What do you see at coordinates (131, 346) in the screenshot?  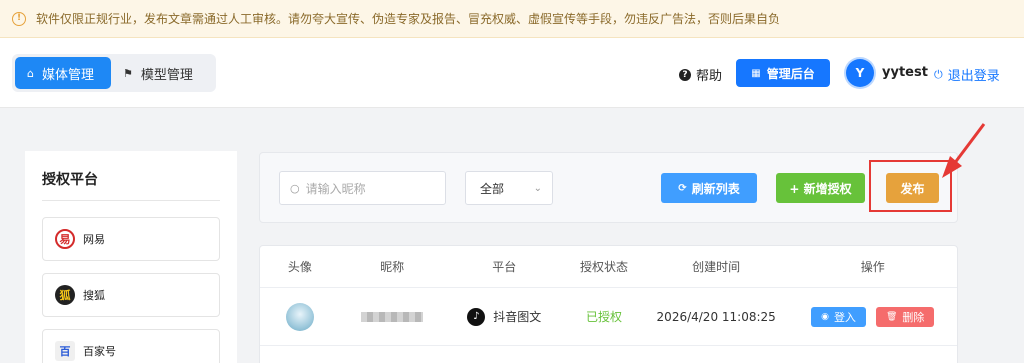 I see `platform-item-baijiahao: 百 百家号` at bounding box center [131, 346].